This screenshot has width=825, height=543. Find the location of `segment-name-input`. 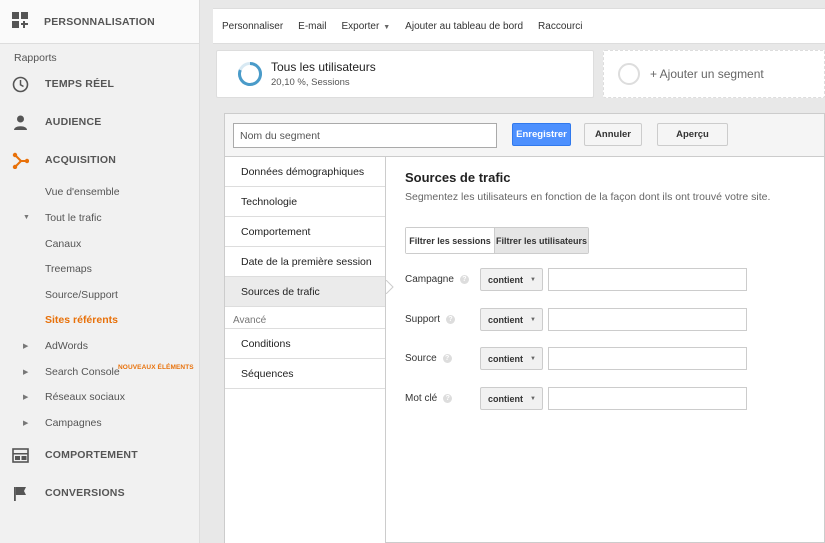

segment-name-input is located at coordinates (365, 135).